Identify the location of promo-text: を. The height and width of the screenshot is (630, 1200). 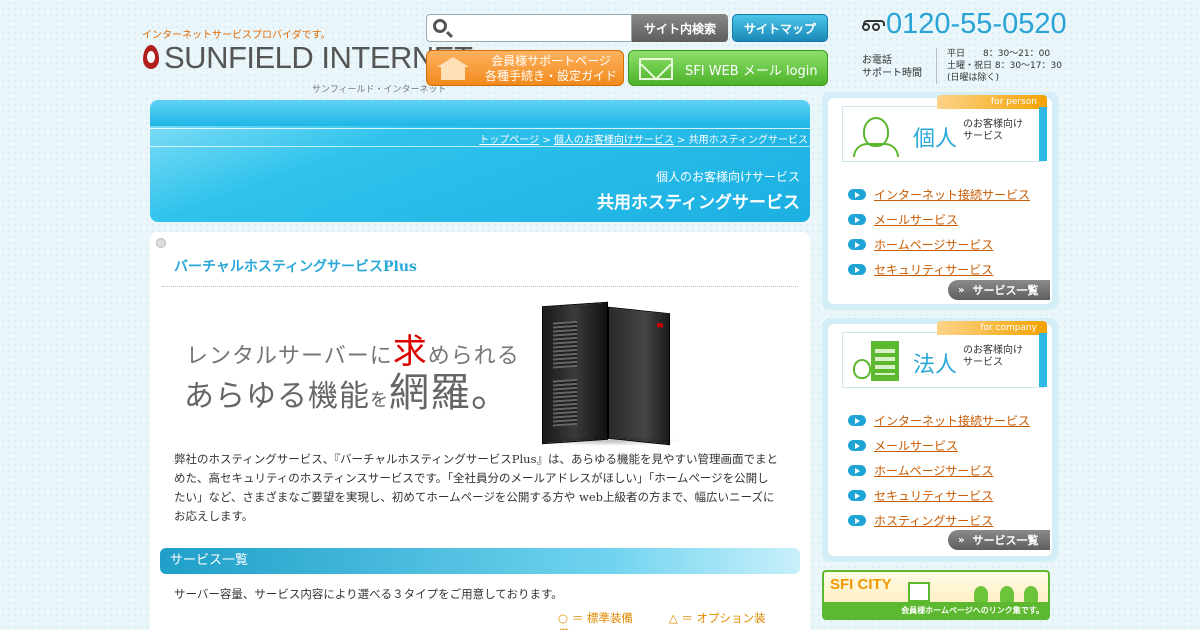
(379, 400).